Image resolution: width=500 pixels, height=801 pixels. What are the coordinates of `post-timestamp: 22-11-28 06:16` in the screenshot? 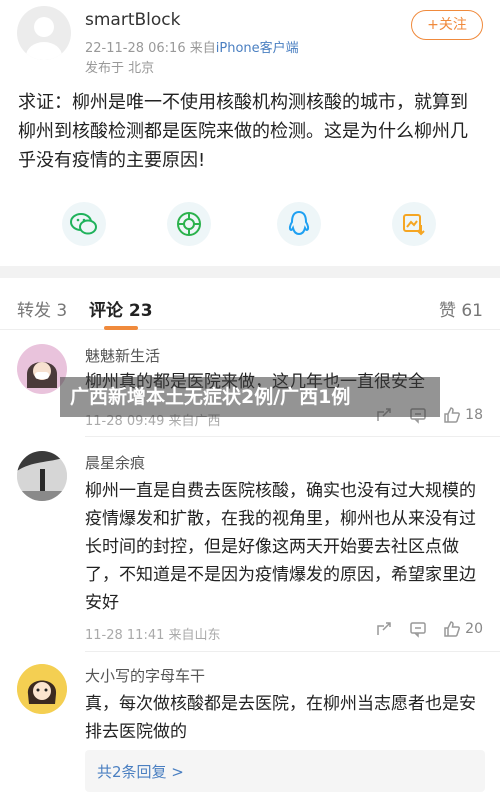 It's located at (135, 48).